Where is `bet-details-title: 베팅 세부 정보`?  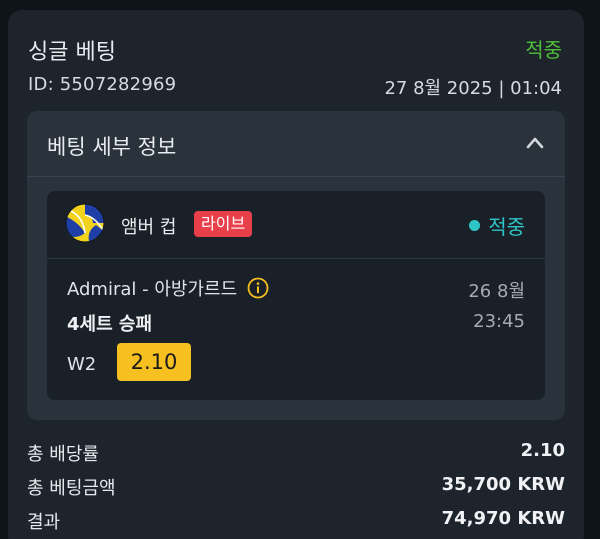
bet-details-title: 베팅 세부 정보 is located at coordinates (112, 147).